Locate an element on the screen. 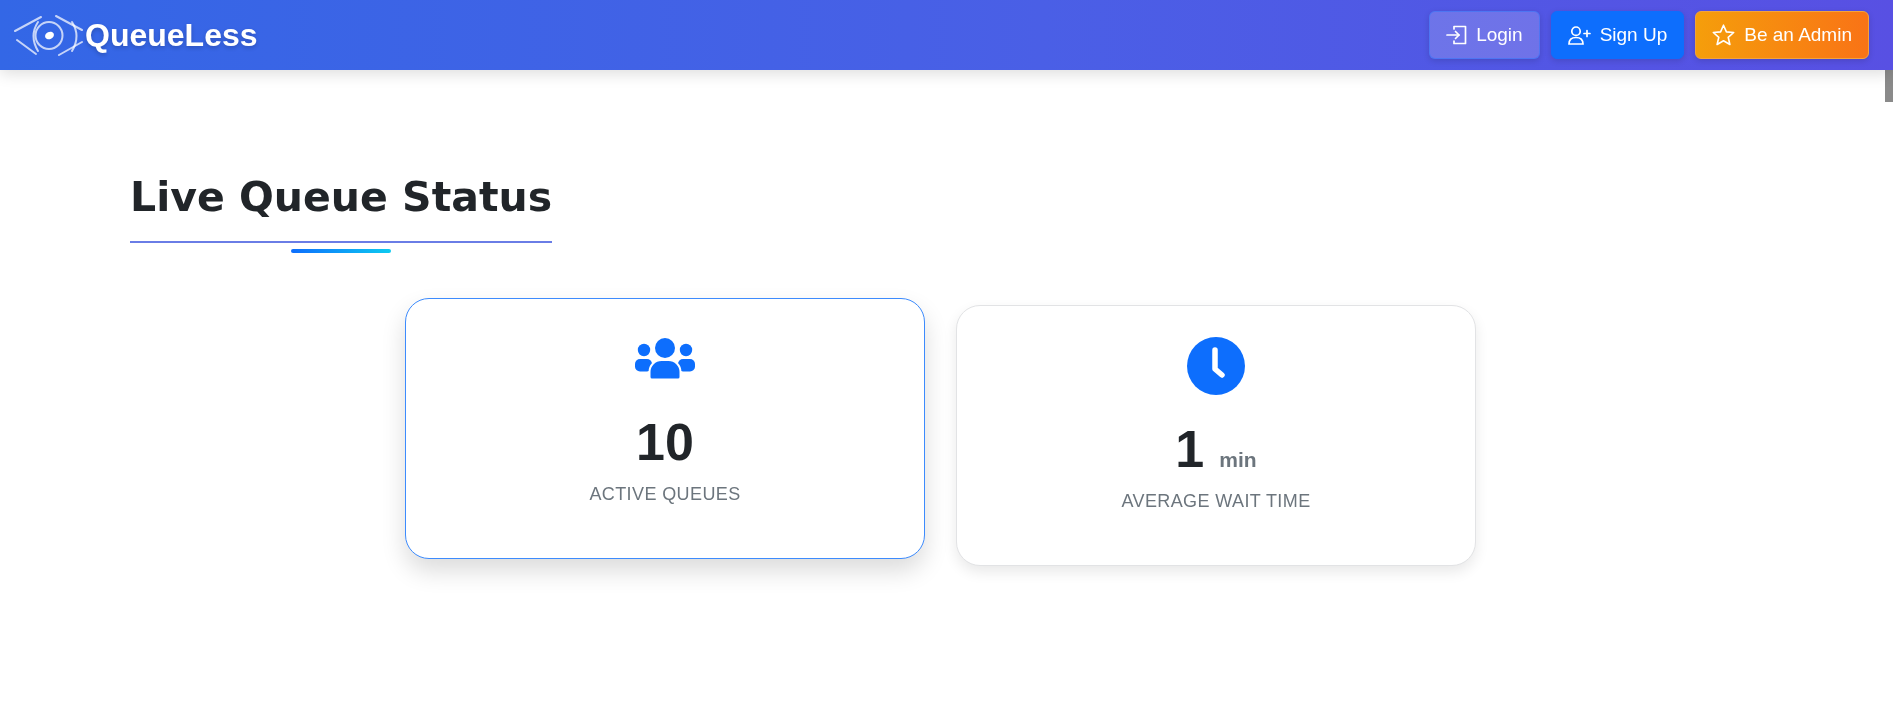 The height and width of the screenshot is (704, 1893). stat-value: 10 is located at coordinates (665, 442).